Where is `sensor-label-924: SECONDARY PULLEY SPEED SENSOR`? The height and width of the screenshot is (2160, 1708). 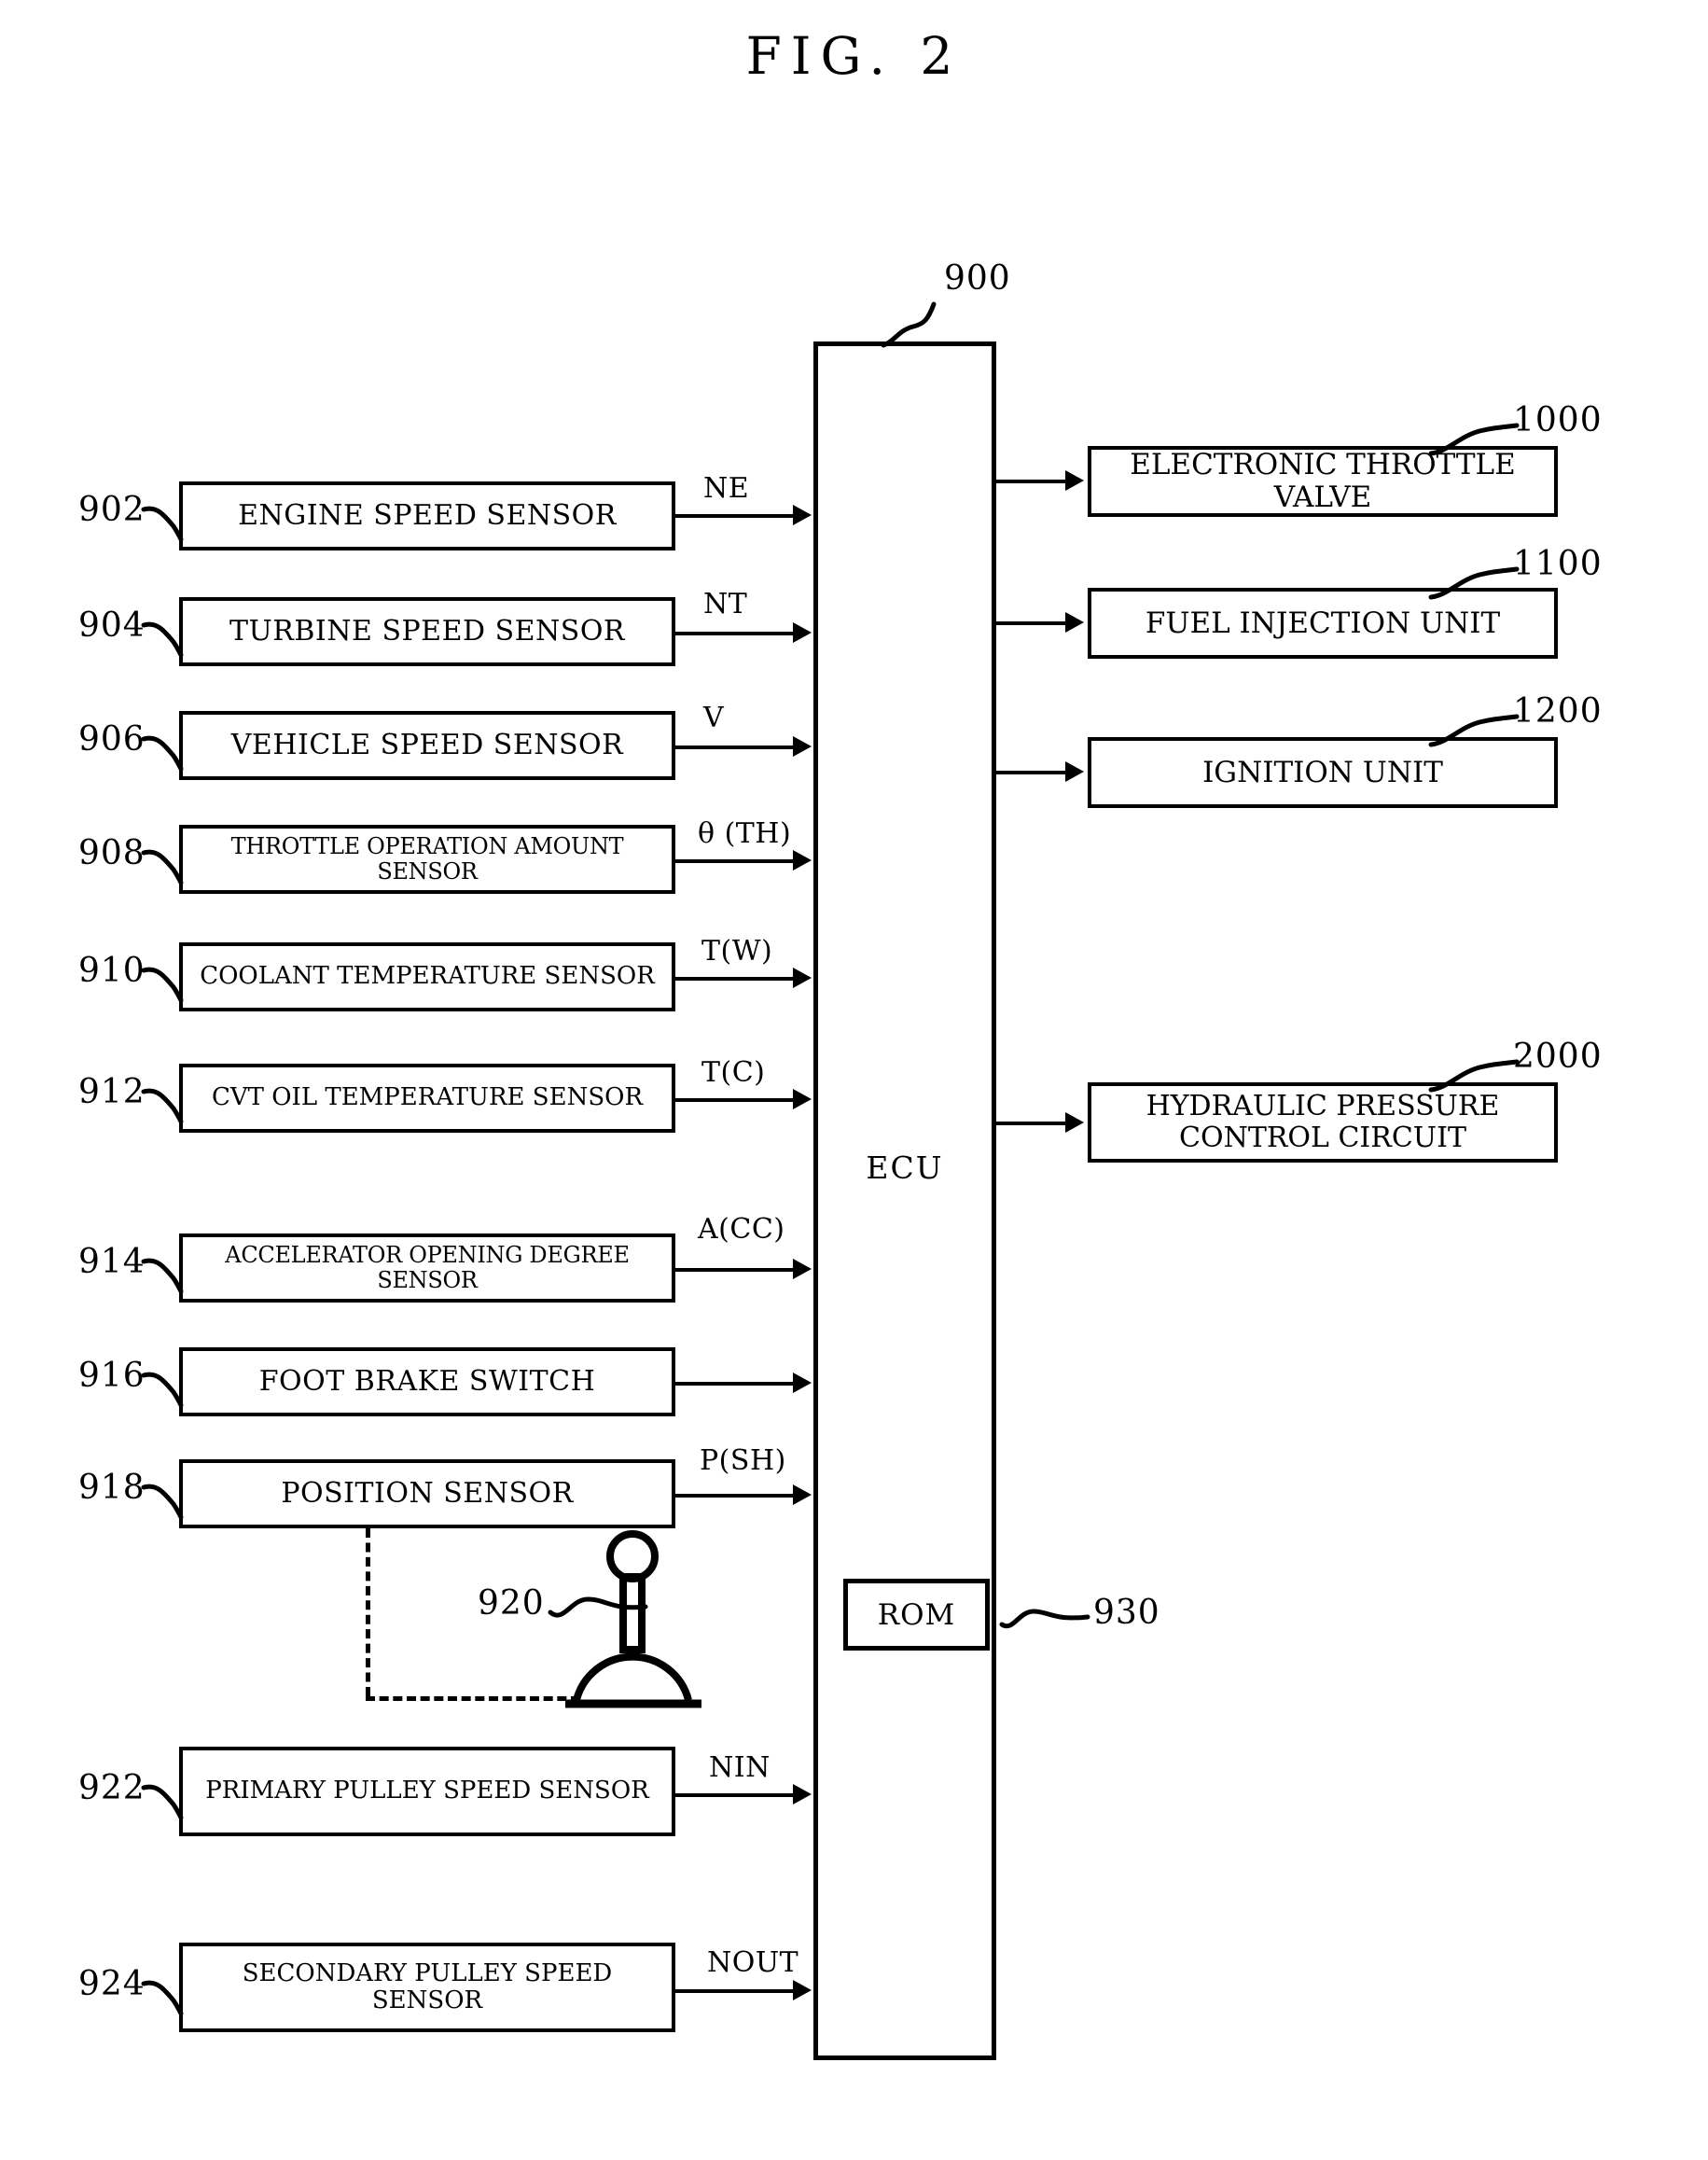
sensor-label-924: SECONDARY PULLEY SPEED SENSOR is located at coordinates (428, 1986).